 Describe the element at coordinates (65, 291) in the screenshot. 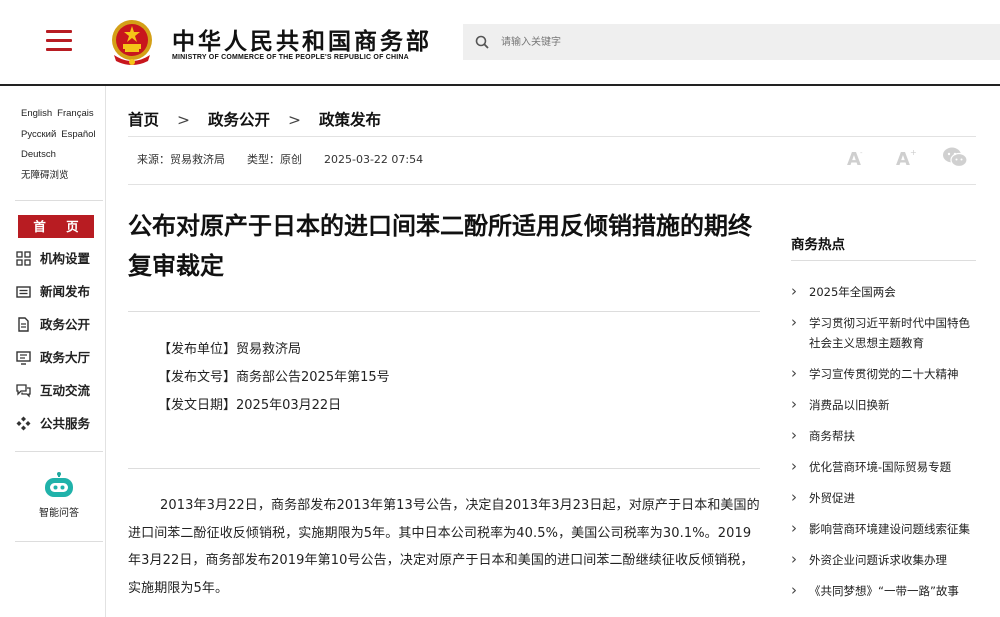

I see `sidebar-item-label: 新闻发布` at that location.